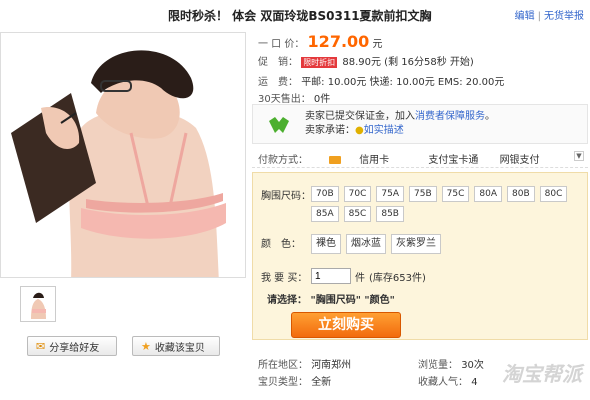 The height and width of the screenshot is (400, 590). Describe the element at coordinates (357, 194) in the screenshot. I see `size-option: 70C` at that location.